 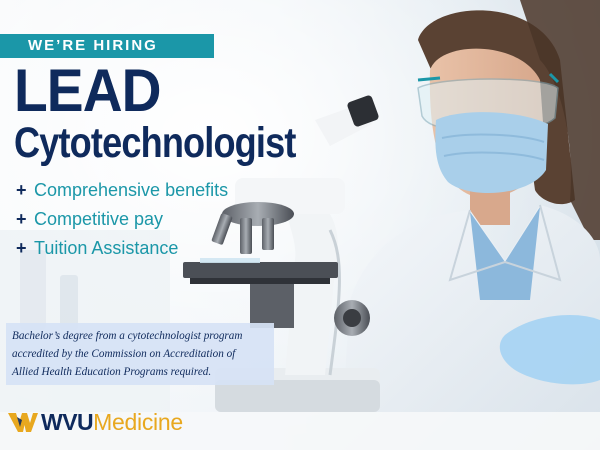 I want to click on flying-wv-icon, so click(x=23, y=422).